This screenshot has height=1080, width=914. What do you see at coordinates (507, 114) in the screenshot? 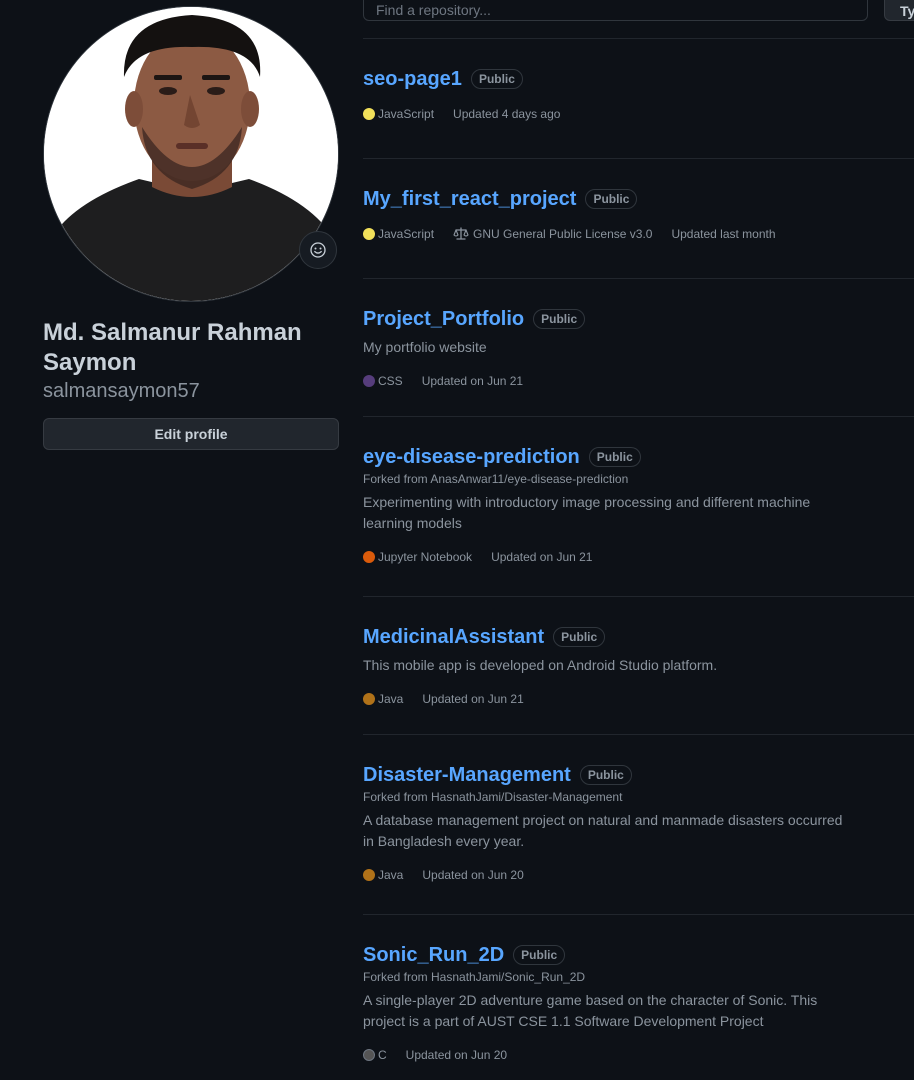
I see `updated-time: Updated 4 days ago` at bounding box center [507, 114].